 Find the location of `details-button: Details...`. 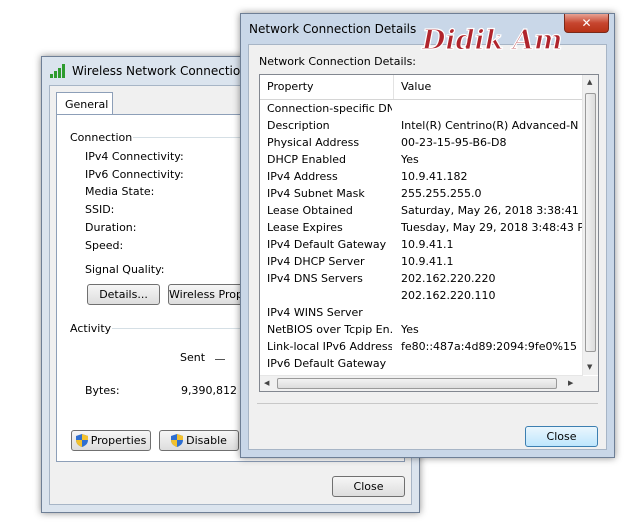

details-button: Details... is located at coordinates (123, 294).